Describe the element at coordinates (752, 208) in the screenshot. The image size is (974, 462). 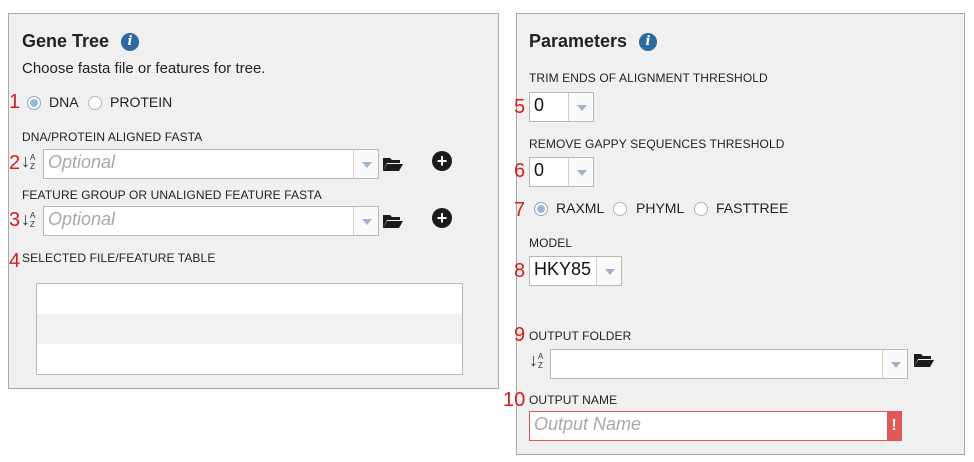
I see `radio-fasttree-label: FASTTREE` at that location.